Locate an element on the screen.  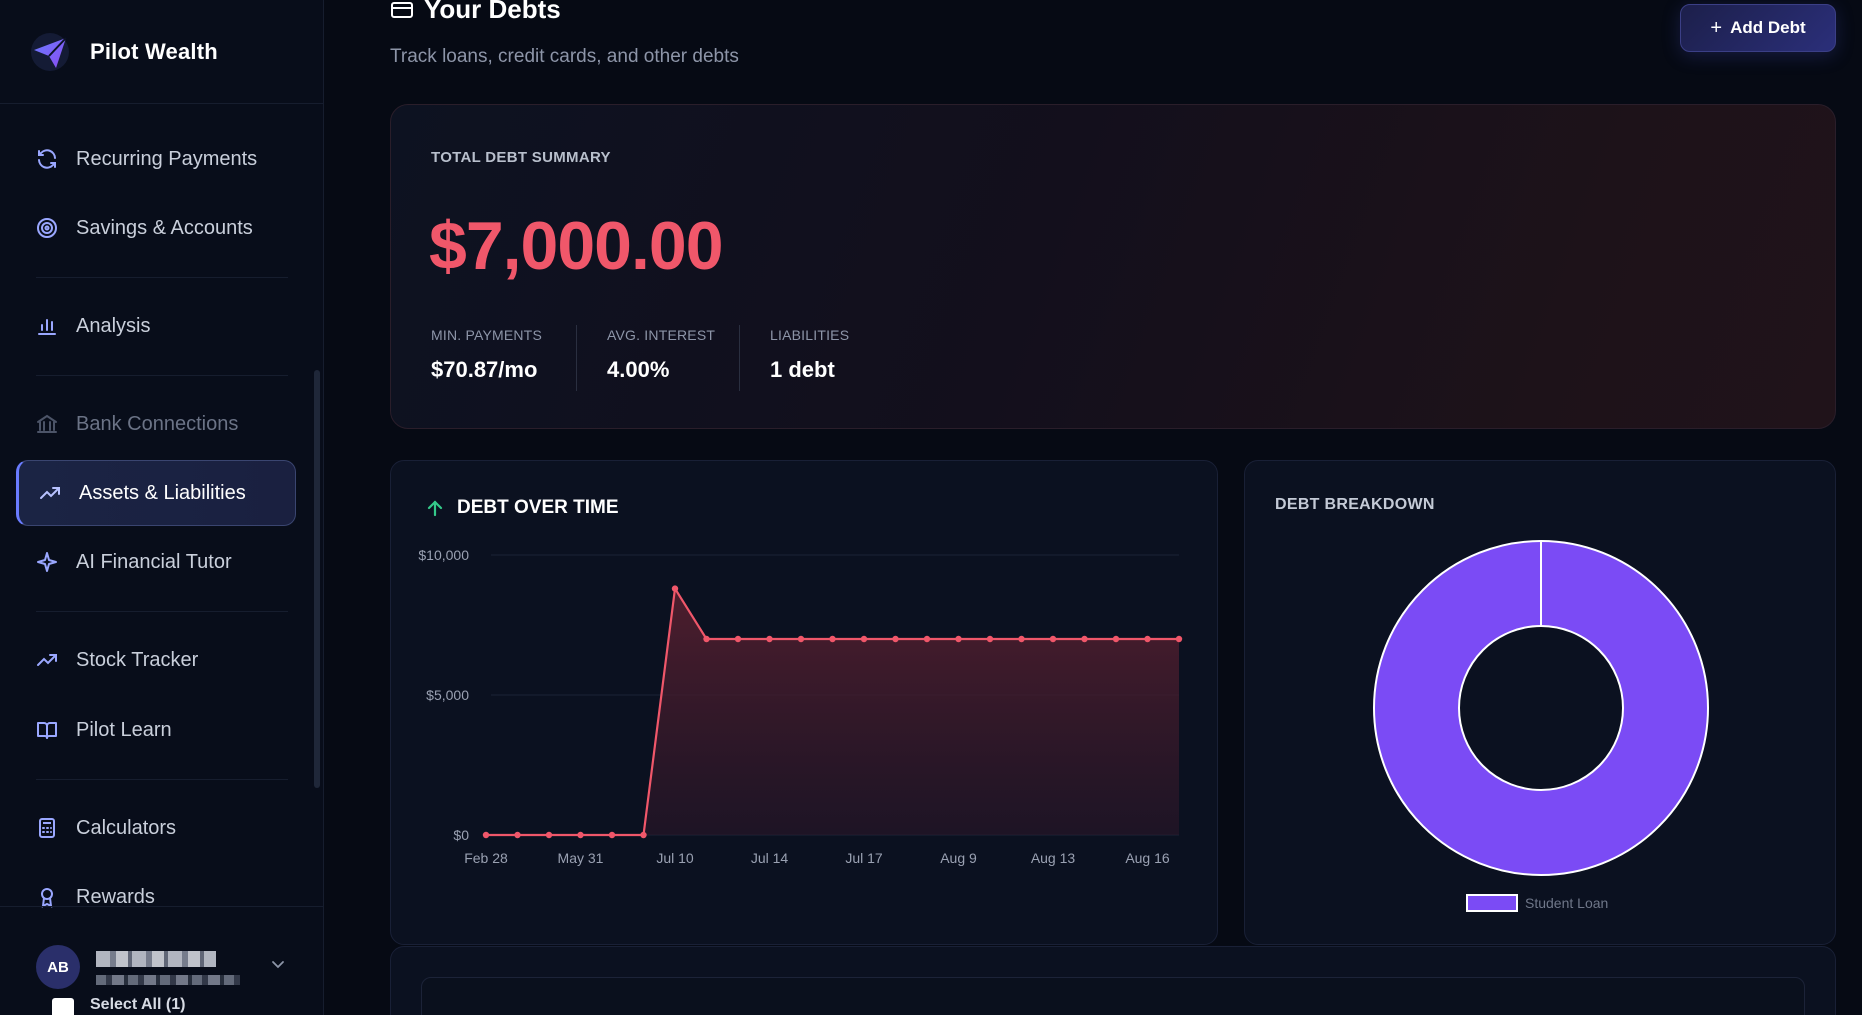
avatar: AB is located at coordinates (58, 967).